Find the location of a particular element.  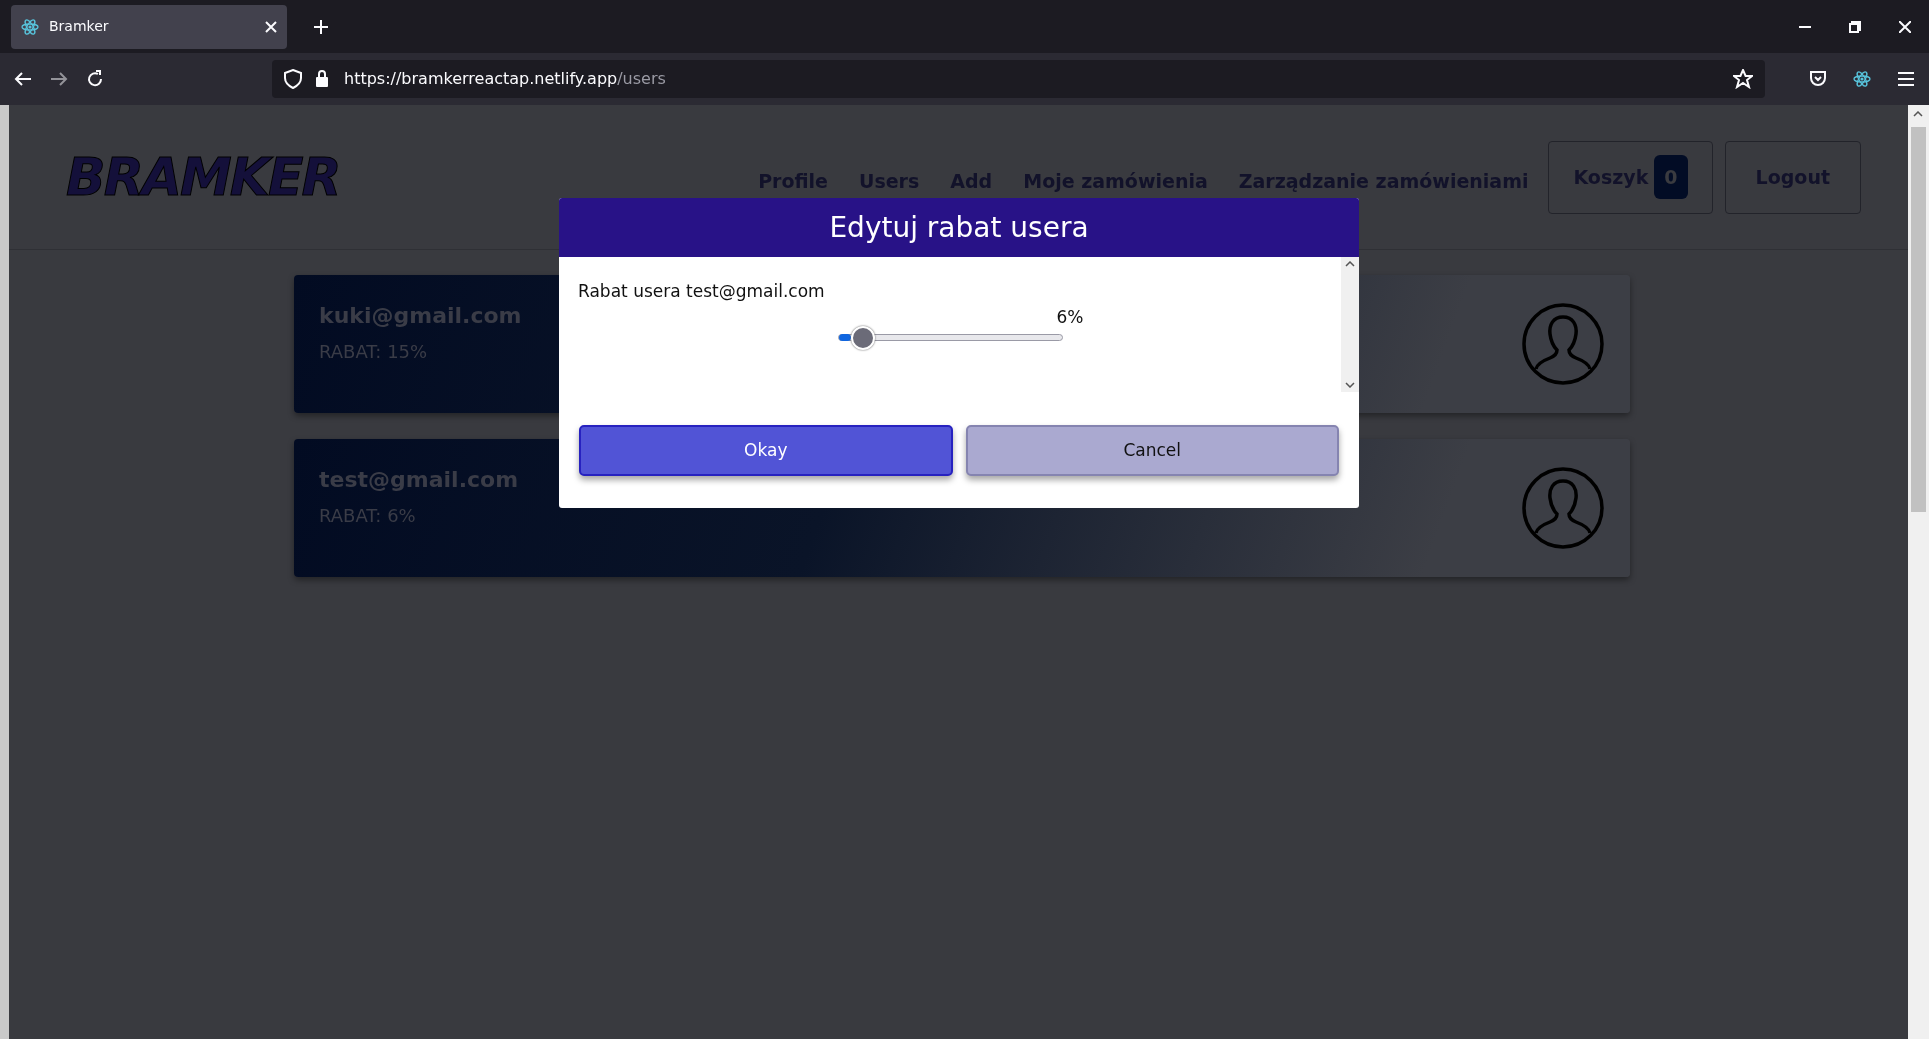

reload-icon is located at coordinates (95, 79).